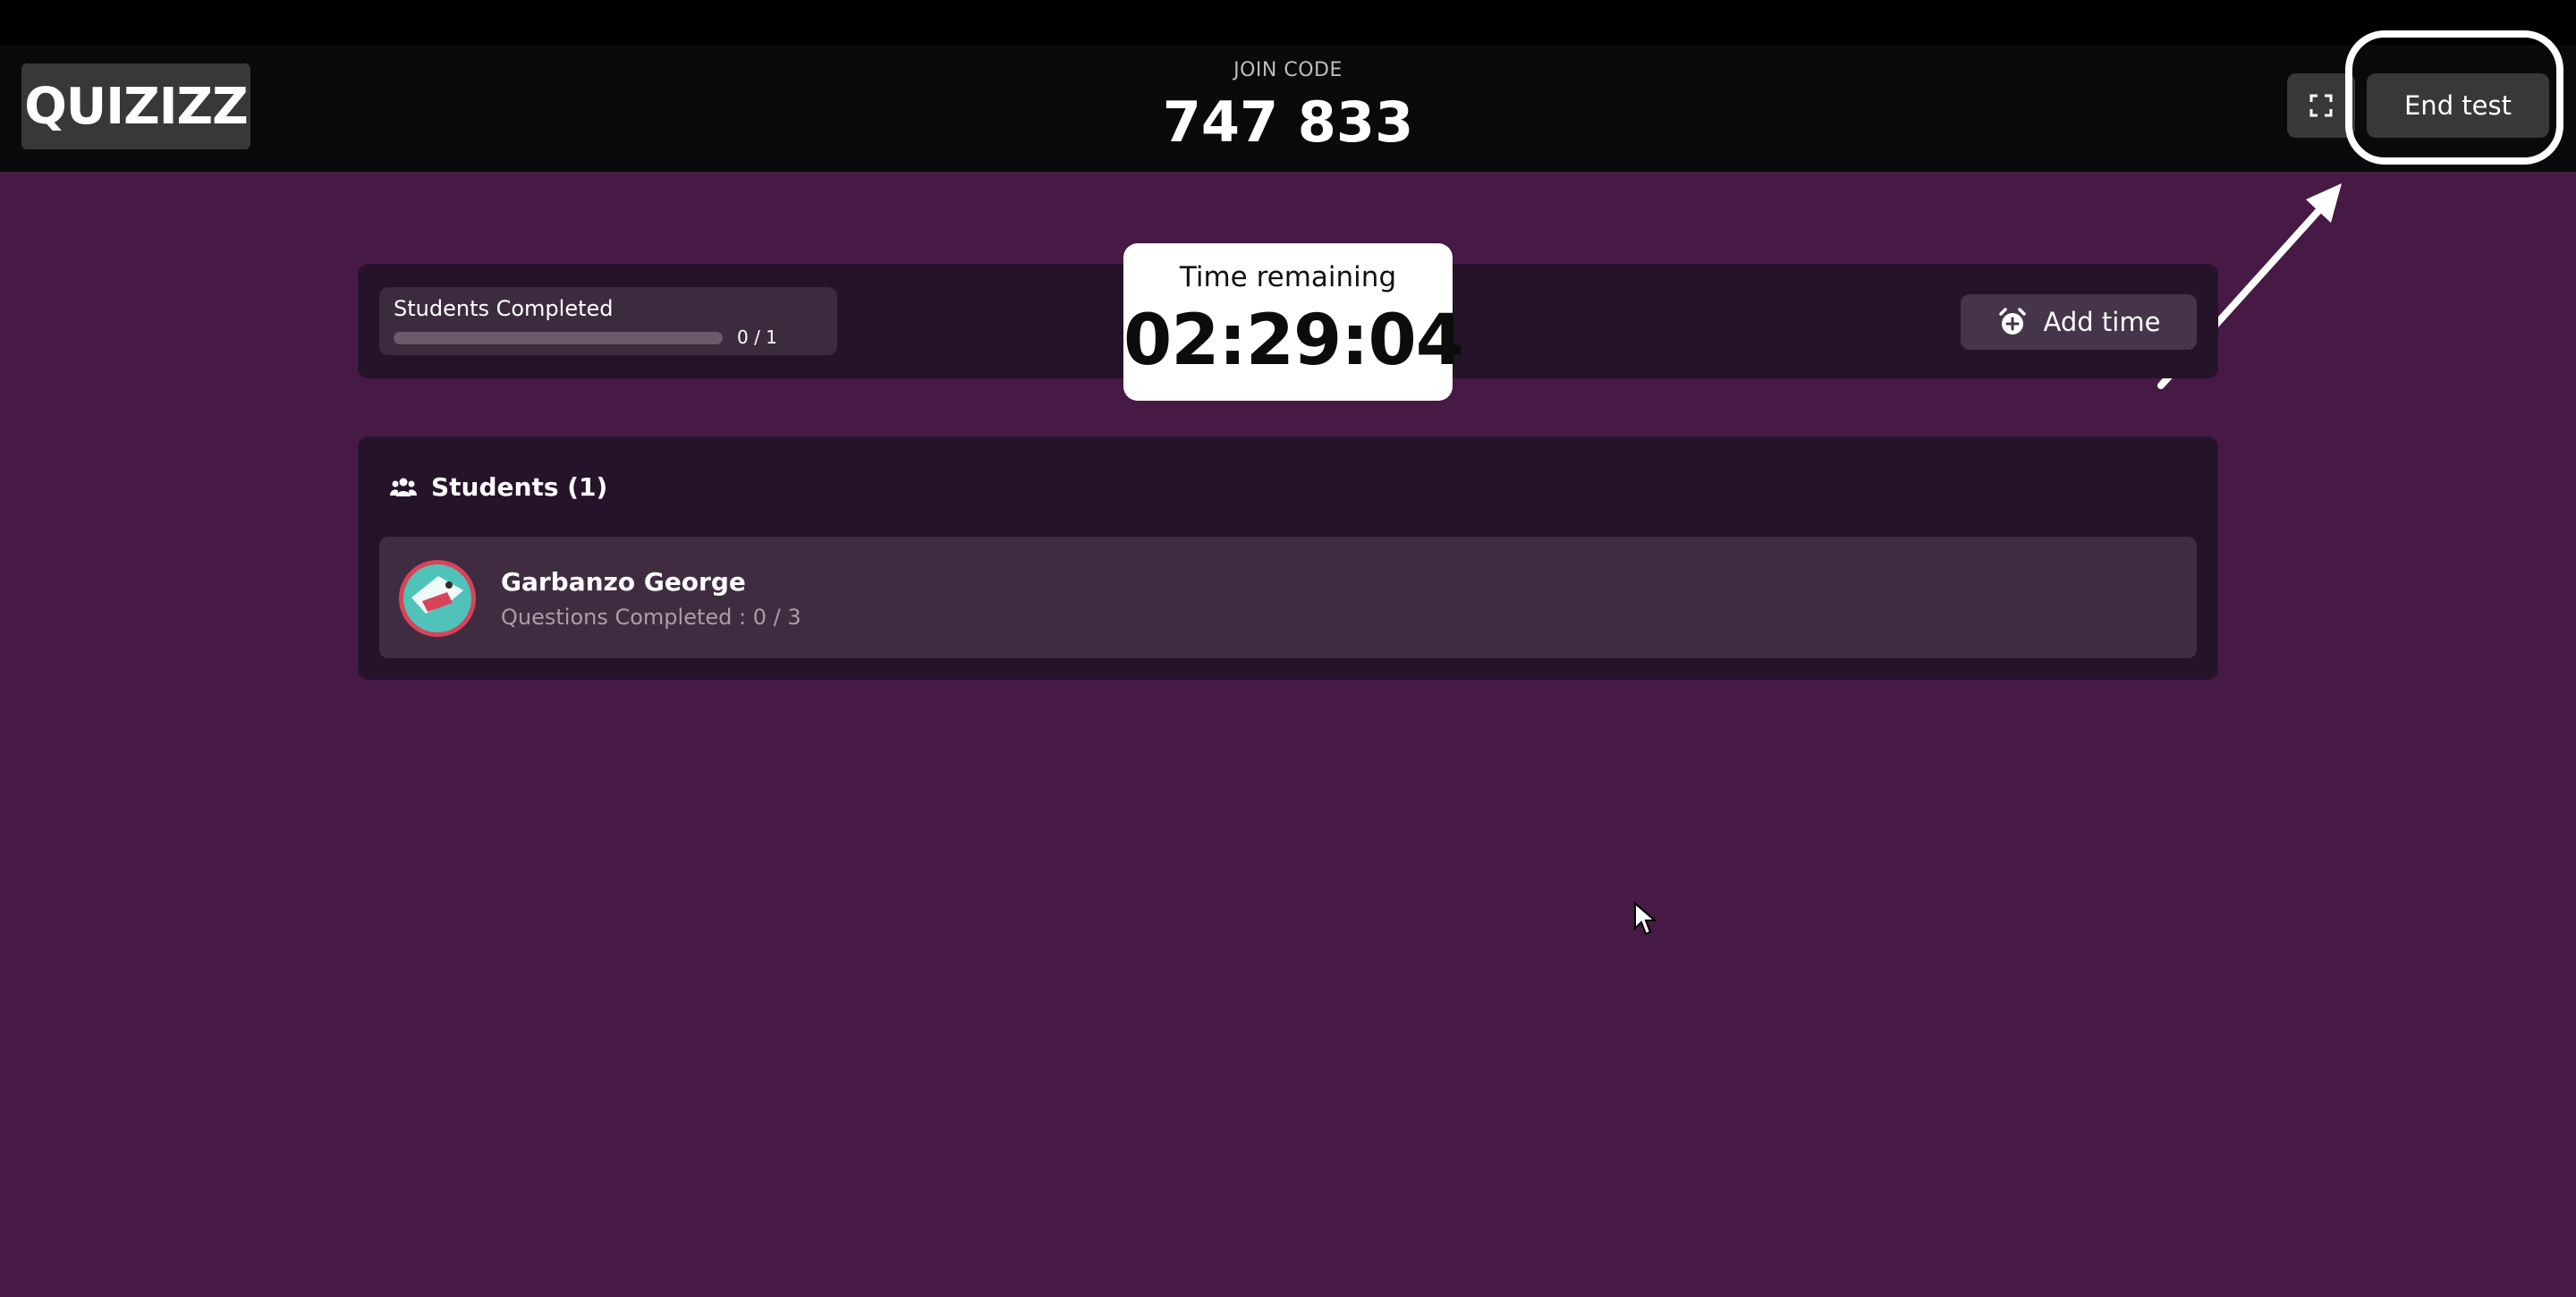  What do you see at coordinates (437, 598) in the screenshot?
I see `student-avatar` at bounding box center [437, 598].